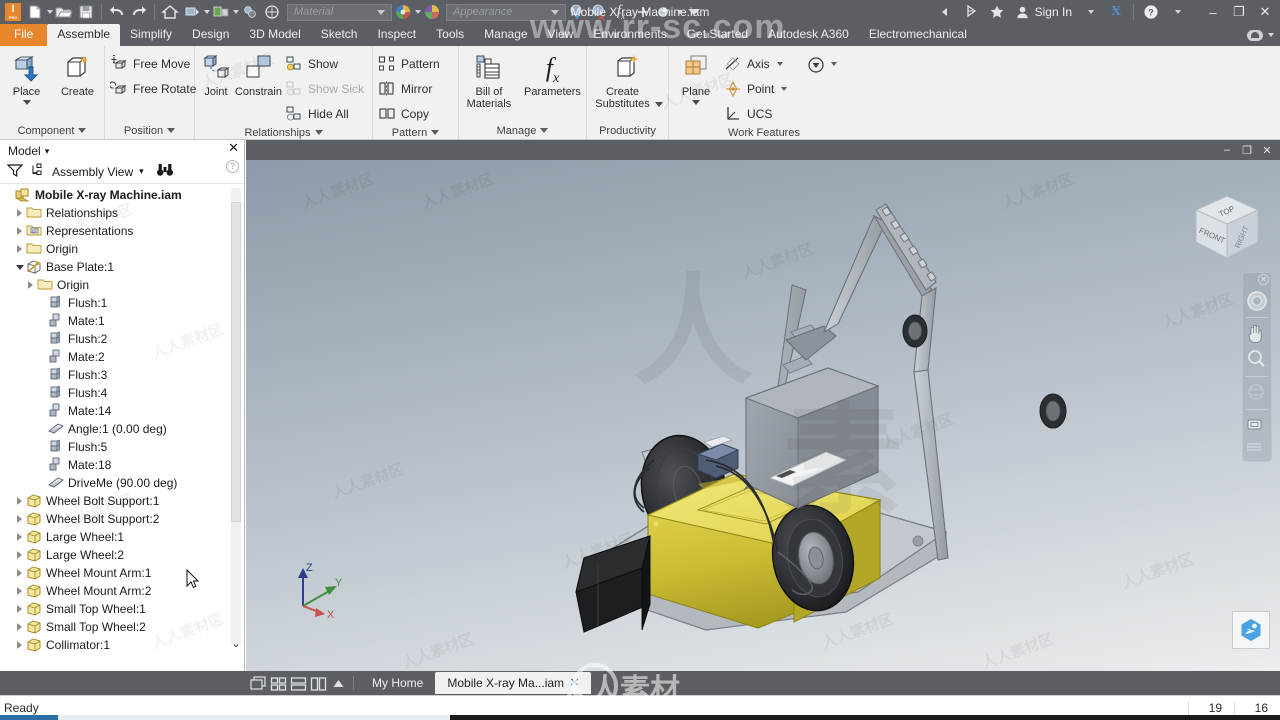 The height and width of the screenshot is (720, 1280). Describe the element at coordinates (396, 35) in the screenshot. I see `tab-inspect: Inspect` at that location.